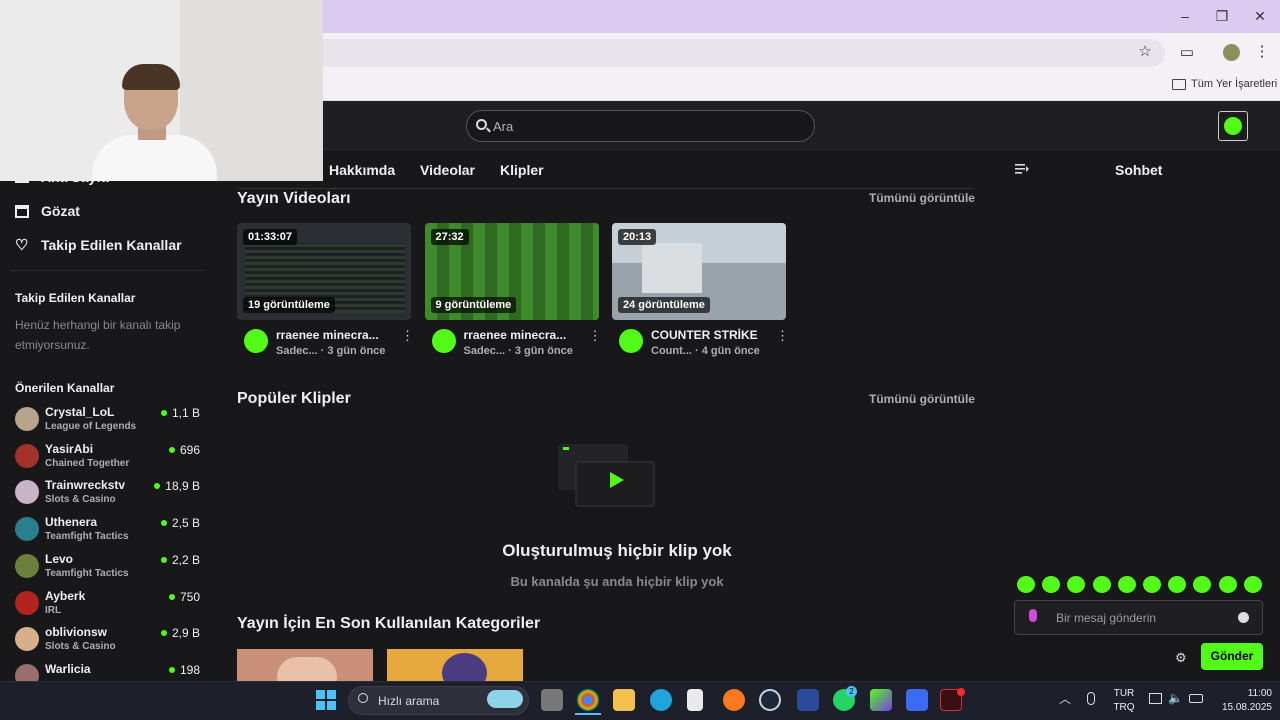 This screenshot has width=1280, height=720. I want to click on all-bookmarks-link: Tüm Yer İşaretleri, so click(1234, 84).